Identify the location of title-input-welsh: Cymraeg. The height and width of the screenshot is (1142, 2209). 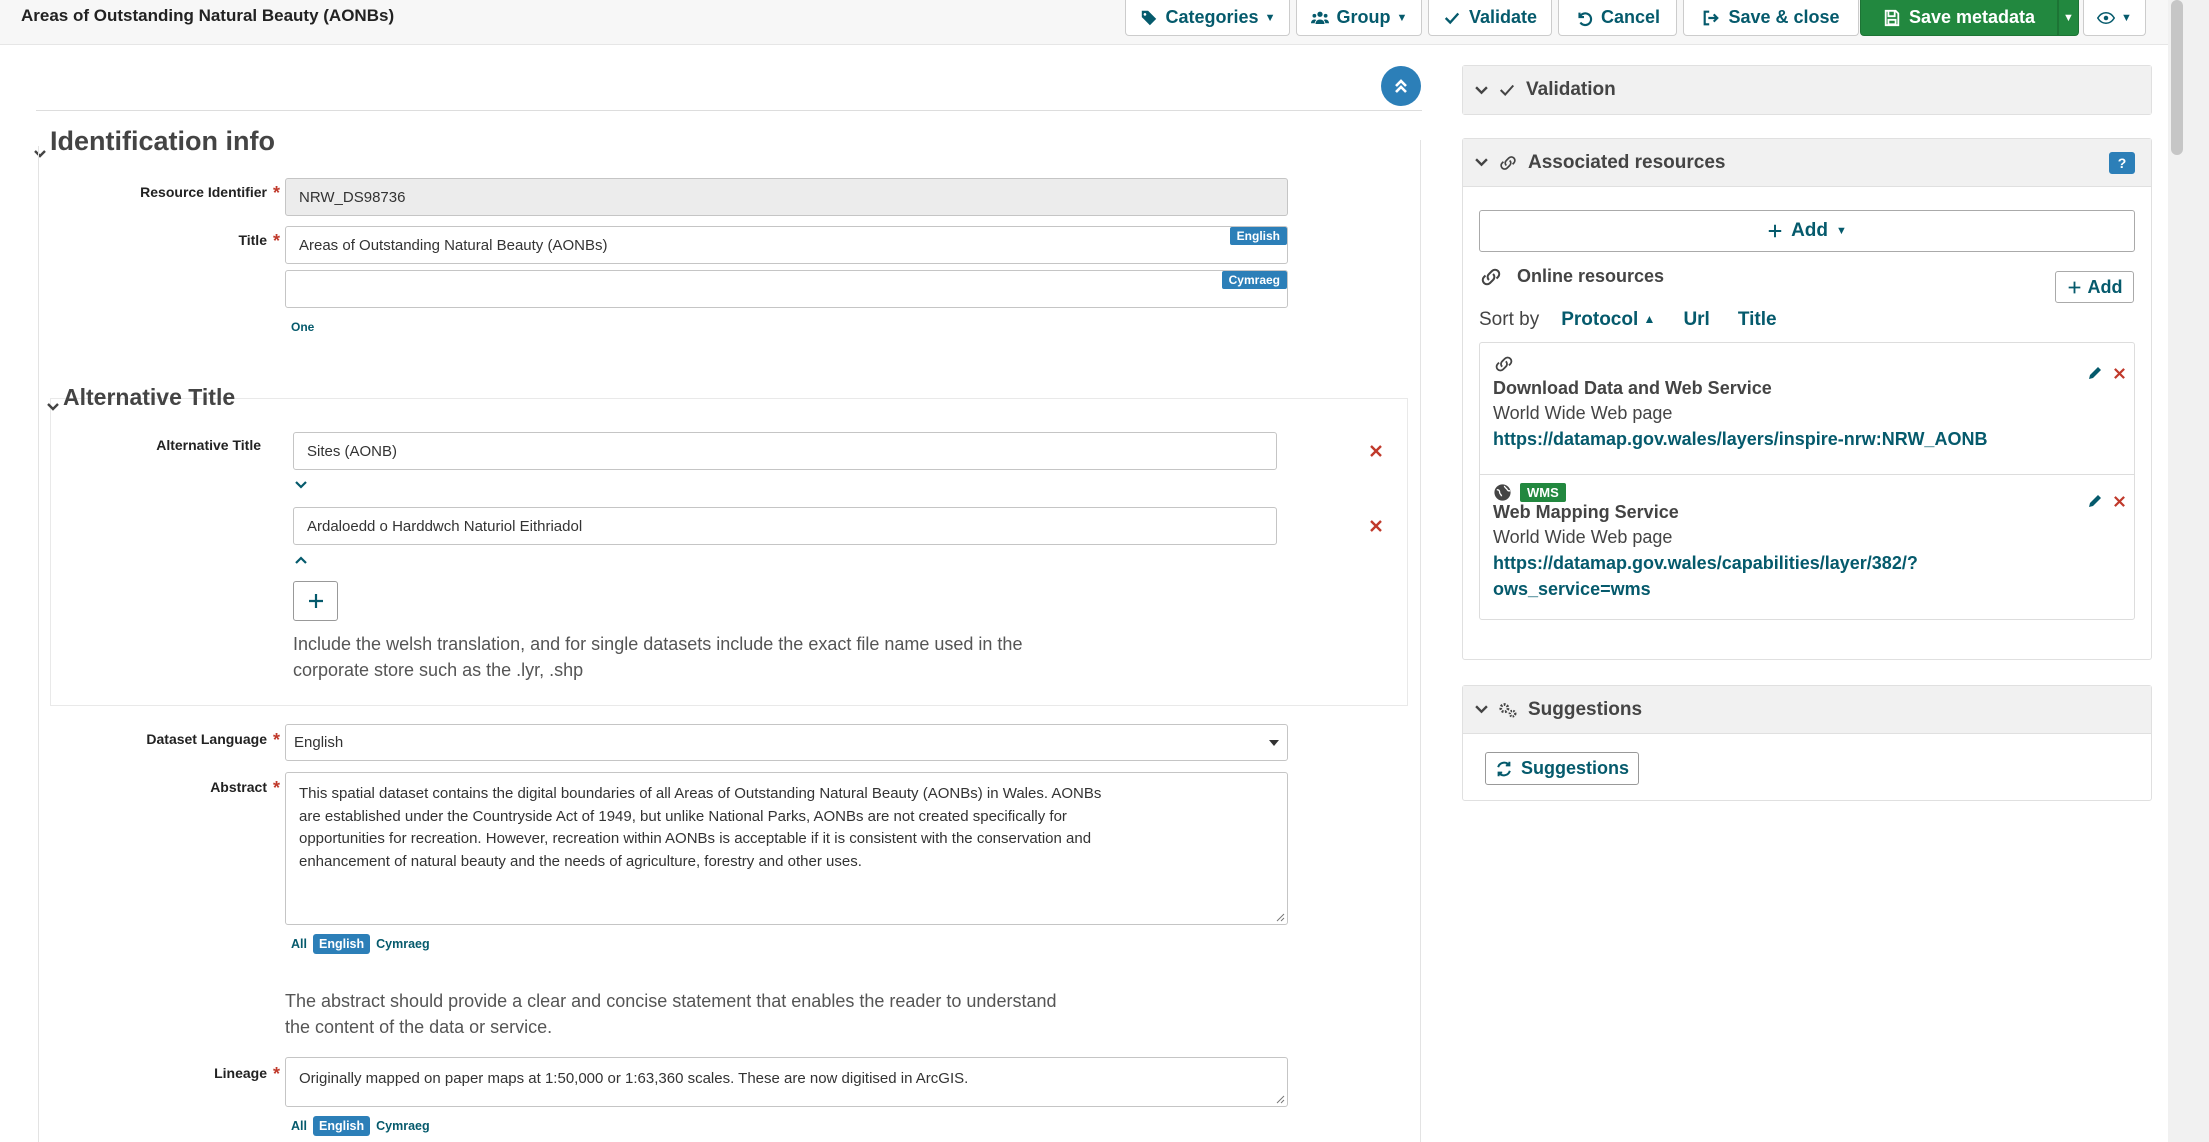
(786, 289).